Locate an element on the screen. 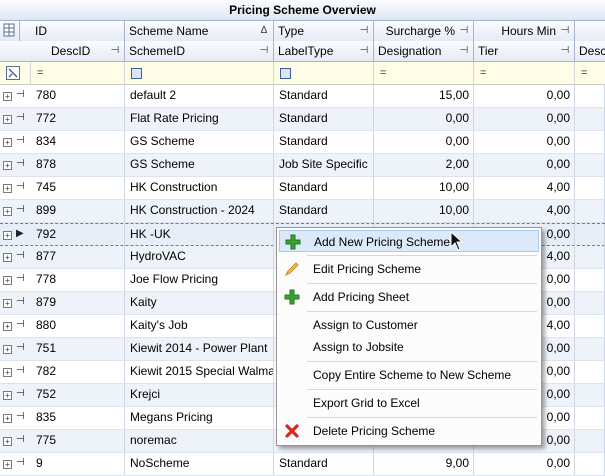  cell-name: HydroVAC is located at coordinates (199, 257).